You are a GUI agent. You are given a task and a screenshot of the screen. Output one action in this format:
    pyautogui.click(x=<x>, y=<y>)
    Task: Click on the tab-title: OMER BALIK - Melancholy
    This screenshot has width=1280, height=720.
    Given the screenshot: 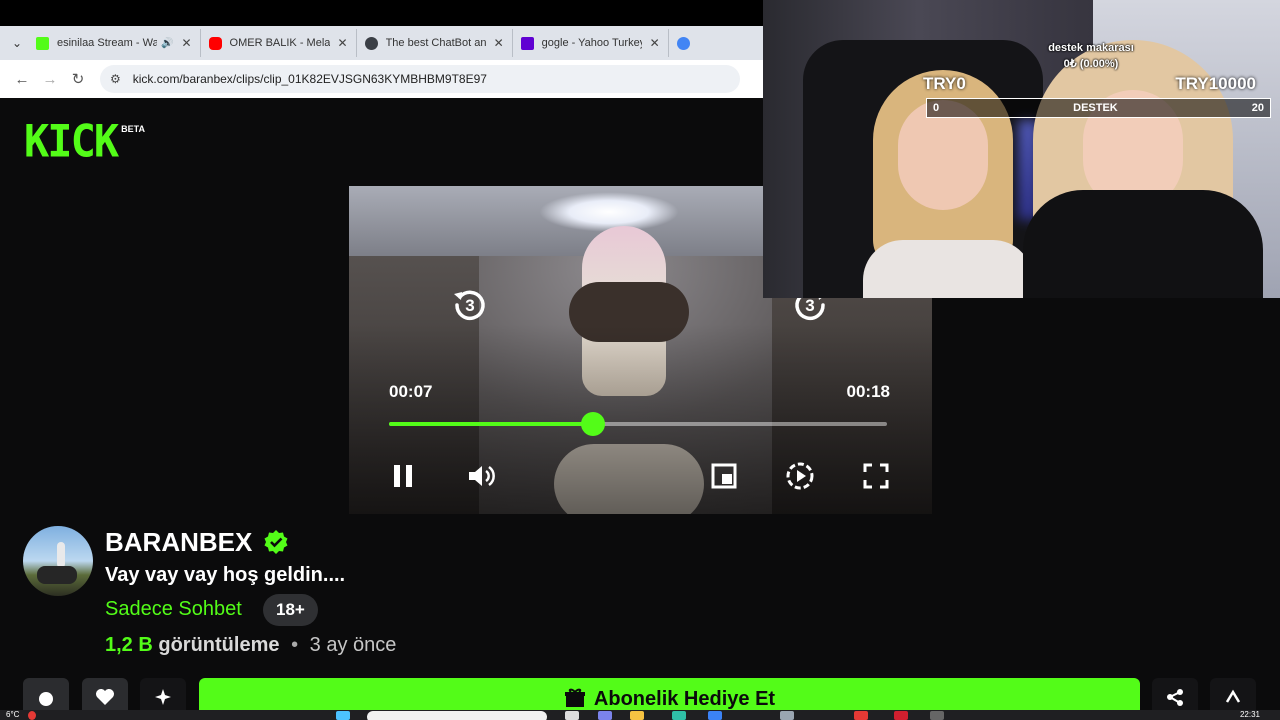 What is the action you would take?
    pyautogui.click(x=279, y=43)
    